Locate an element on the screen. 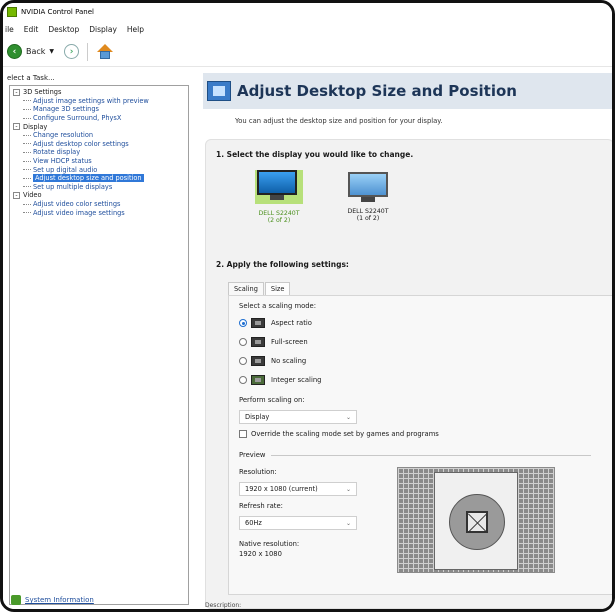  menu-desktop: Desktop is located at coordinates (63, 29).